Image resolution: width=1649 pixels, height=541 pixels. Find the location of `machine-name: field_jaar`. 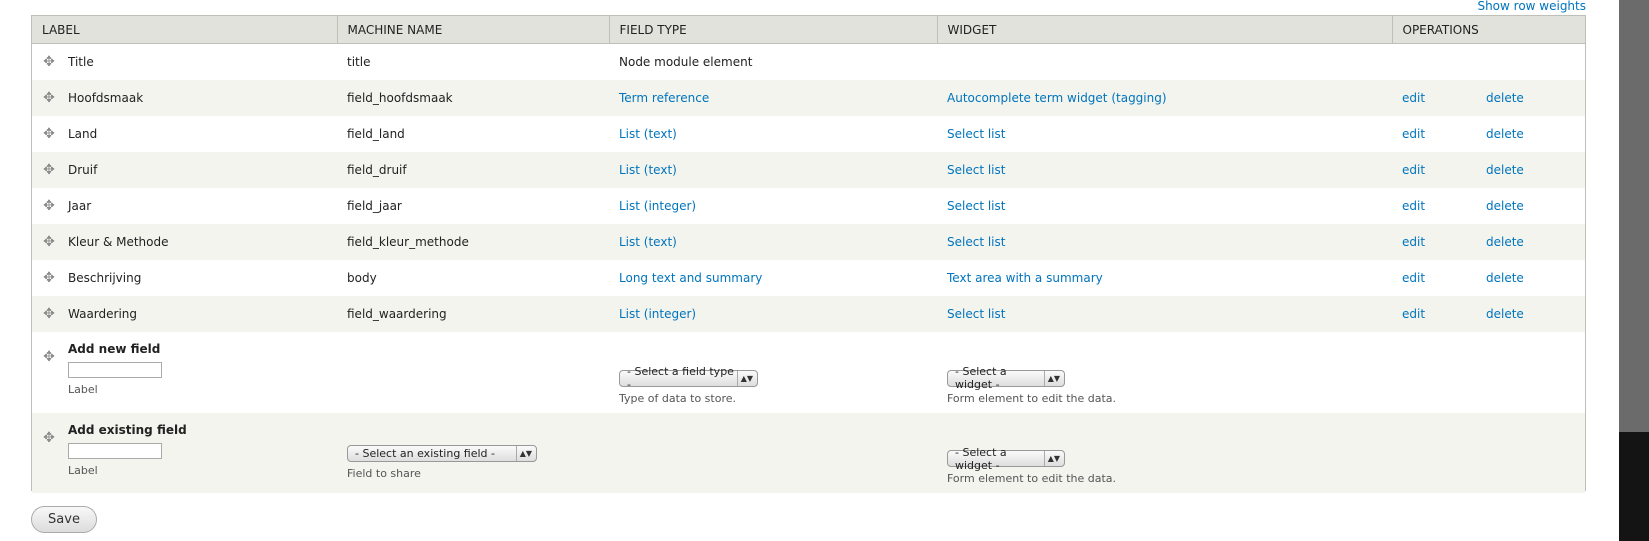

machine-name: field_jaar is located at coordinates (374, 206).